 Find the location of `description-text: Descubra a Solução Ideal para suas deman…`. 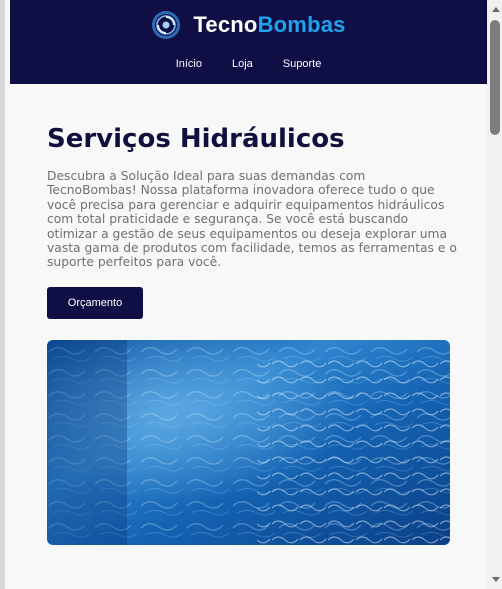

description-text: Descubra a Solução Ideal para suas deman… is located at coordinates (252, 219).